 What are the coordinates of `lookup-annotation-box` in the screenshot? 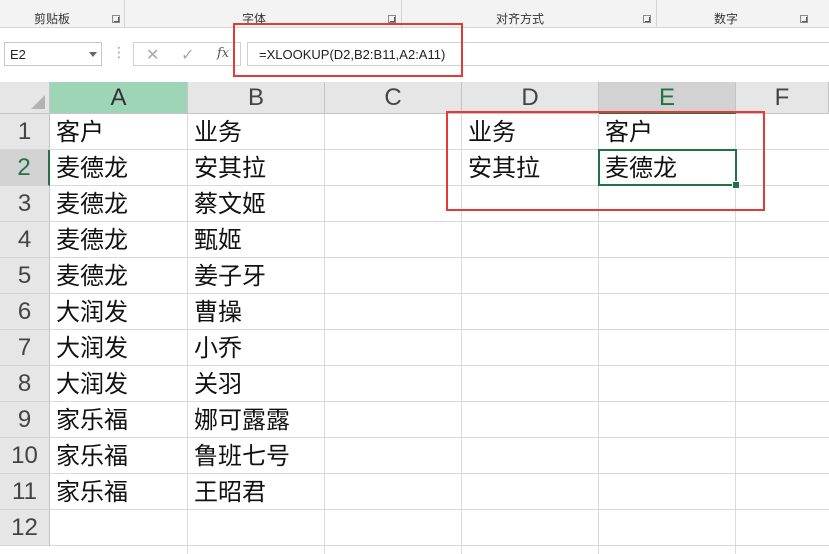 It's located at (605, 161).